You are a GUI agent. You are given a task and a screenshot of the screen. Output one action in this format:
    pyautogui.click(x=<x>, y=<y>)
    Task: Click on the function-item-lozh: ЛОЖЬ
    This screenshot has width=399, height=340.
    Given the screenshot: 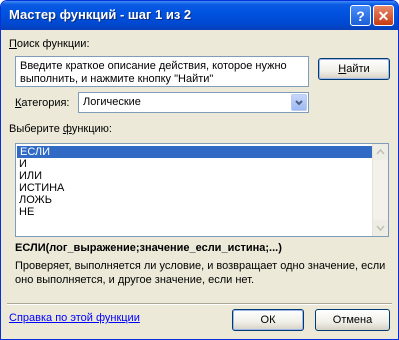 What is the action you would take?
    pyautogui.click(x=194, y=200)
    